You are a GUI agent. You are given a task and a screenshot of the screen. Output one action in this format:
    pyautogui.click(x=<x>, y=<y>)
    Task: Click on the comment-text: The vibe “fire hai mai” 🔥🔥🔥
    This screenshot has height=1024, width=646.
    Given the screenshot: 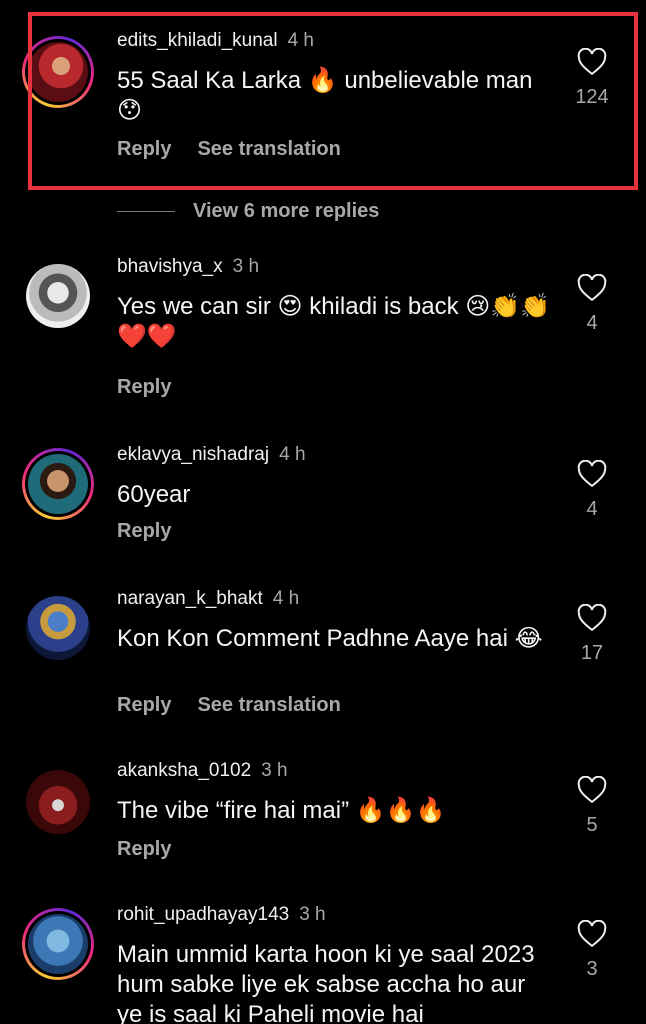 What is the action you would take?
    pyautogui.click(x=281, y=810)
    